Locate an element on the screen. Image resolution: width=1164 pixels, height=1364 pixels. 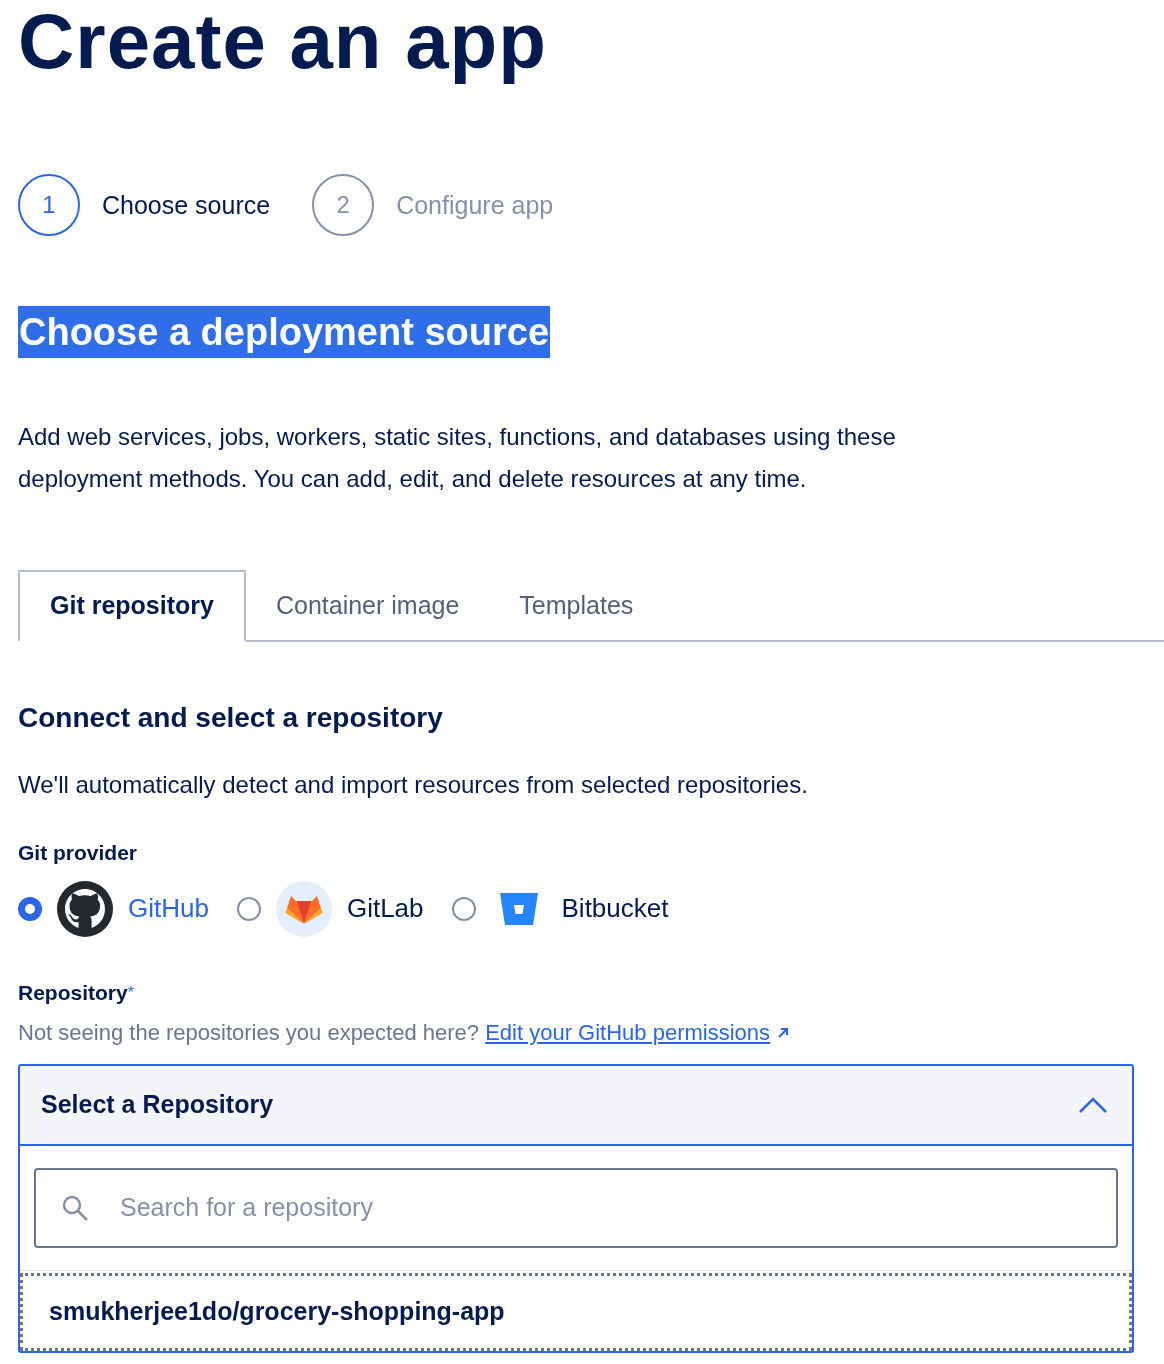
subtext: We'll automatically detect and import resources from selected repositories. is located at coordinates (413, 784).